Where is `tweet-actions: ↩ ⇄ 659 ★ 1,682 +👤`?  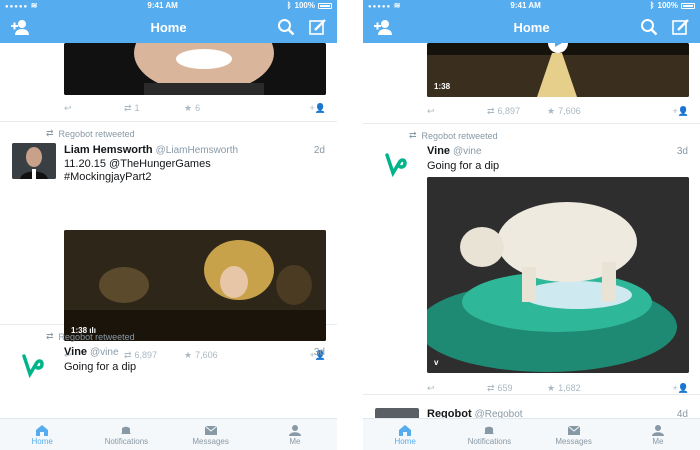 tweet-actions: ↩ ⇄ 659 ★ 1,682 +👤 is located at coordinates (558, 388).